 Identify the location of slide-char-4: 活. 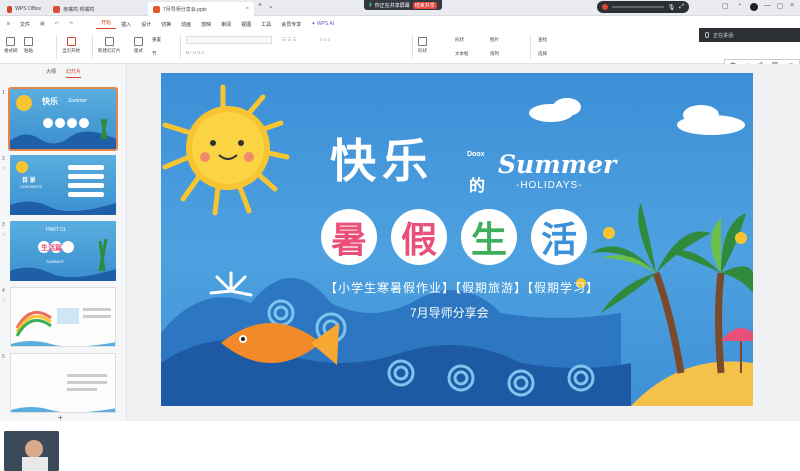
(559, 237).